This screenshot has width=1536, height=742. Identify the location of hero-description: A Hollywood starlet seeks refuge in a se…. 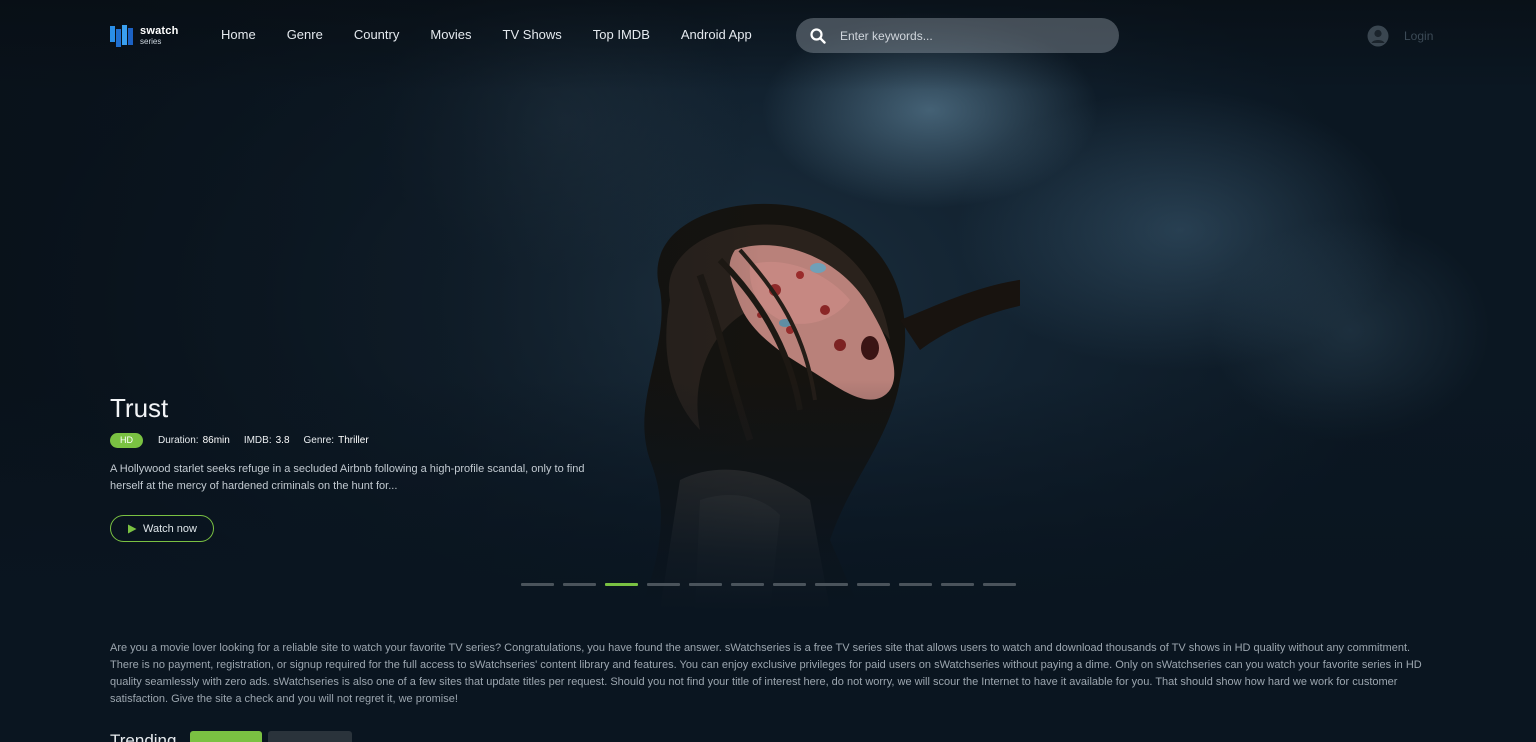
(347, 477).